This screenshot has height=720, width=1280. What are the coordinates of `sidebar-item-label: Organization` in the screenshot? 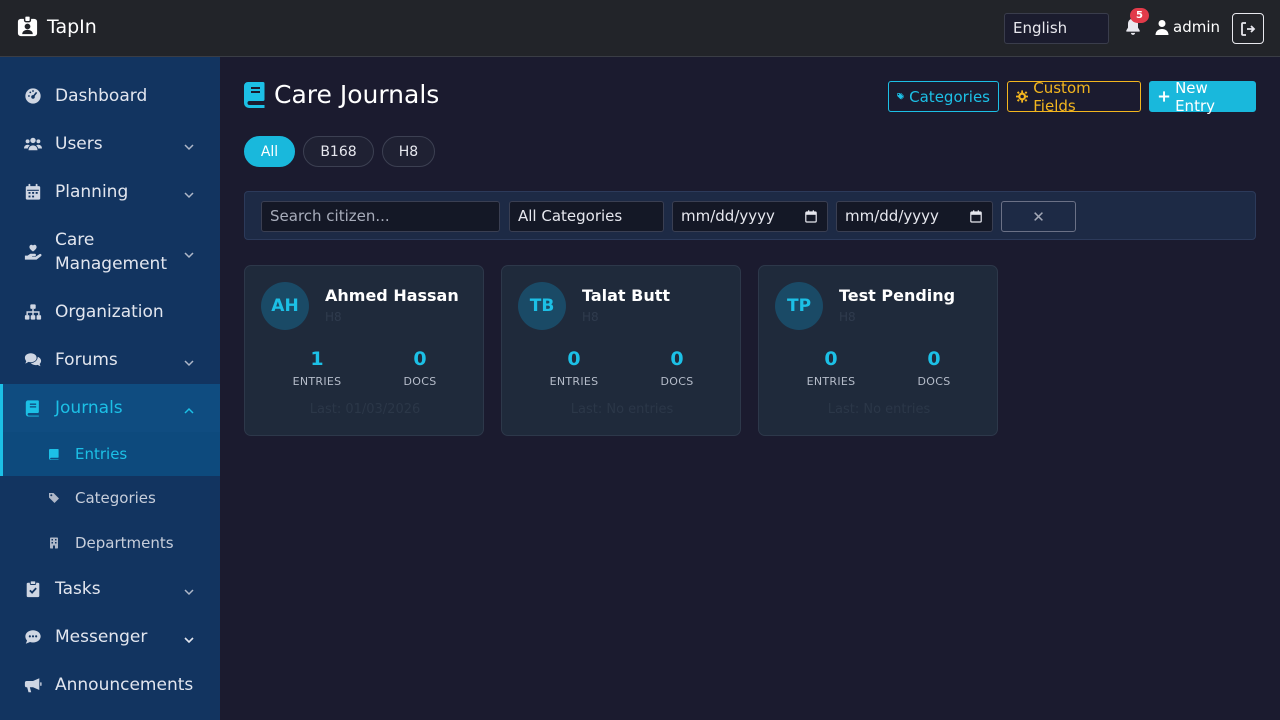 It's located at (109, 312).